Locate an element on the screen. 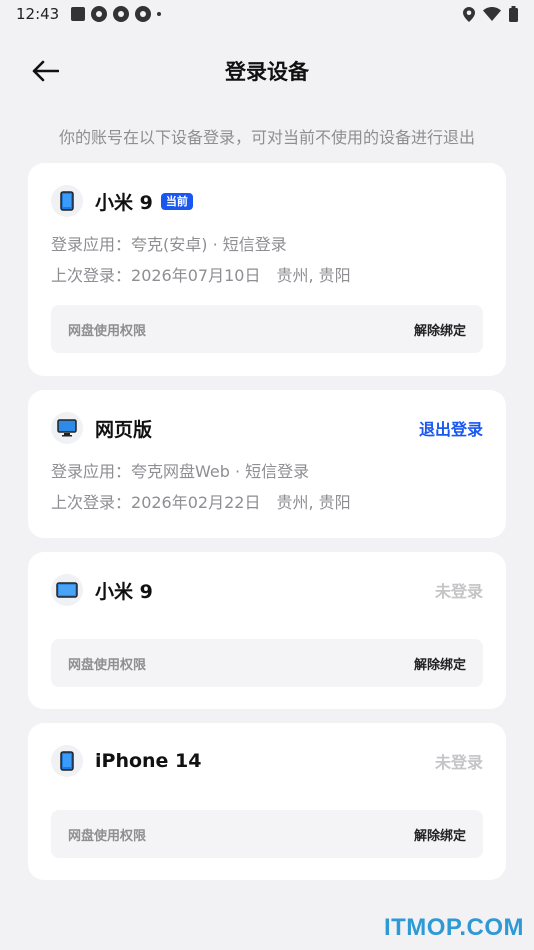 This screenshot has width=534, height=950. login-app: 登录应用：夸克网盘Web · 短信登录 is located at coordinates (180, 471).